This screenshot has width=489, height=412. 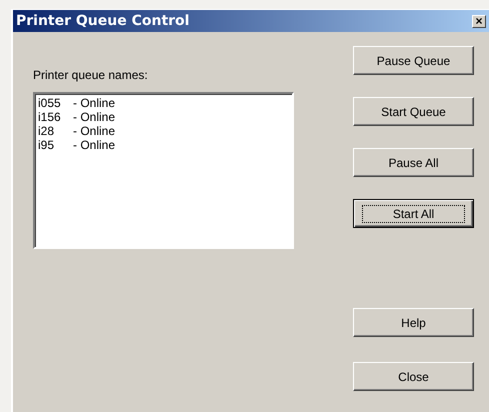 What do you see at coordinates (413, 376) in the screenshot?
I see `dialog-button: Close` at bounding box center [413, 376].